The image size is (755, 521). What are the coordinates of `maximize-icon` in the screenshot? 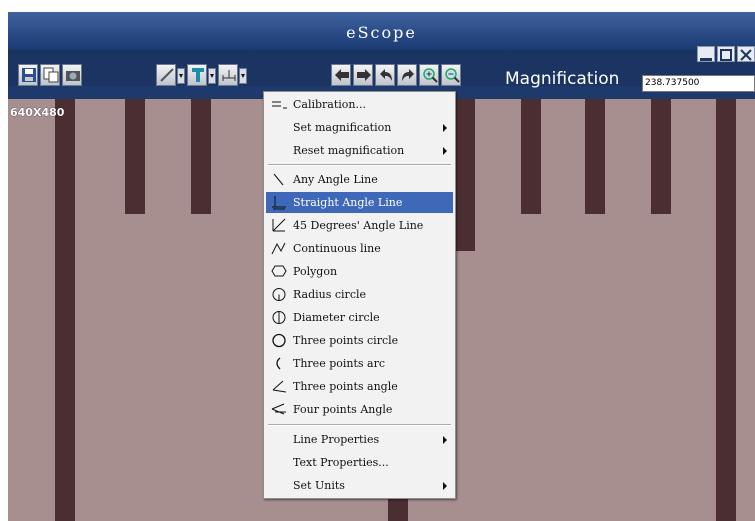 It's located at (726, 55).